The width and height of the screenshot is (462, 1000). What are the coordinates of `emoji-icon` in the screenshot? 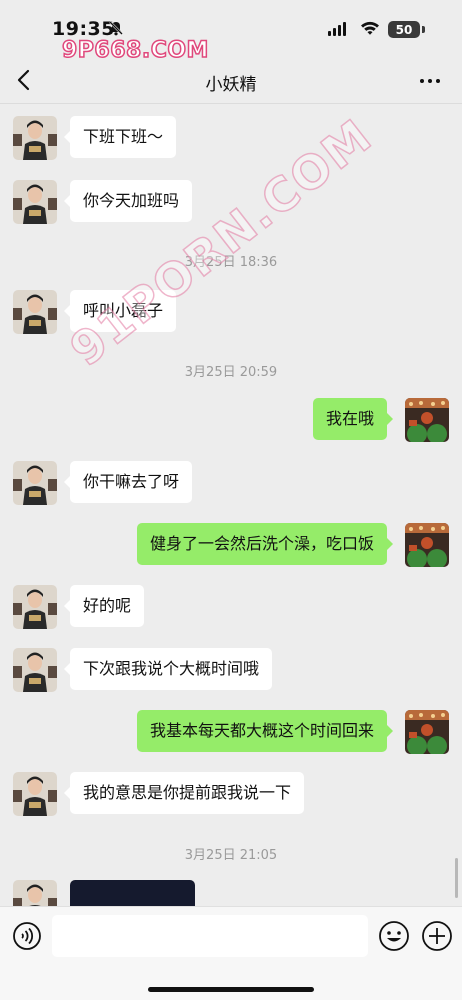 It's located at (394, 938).